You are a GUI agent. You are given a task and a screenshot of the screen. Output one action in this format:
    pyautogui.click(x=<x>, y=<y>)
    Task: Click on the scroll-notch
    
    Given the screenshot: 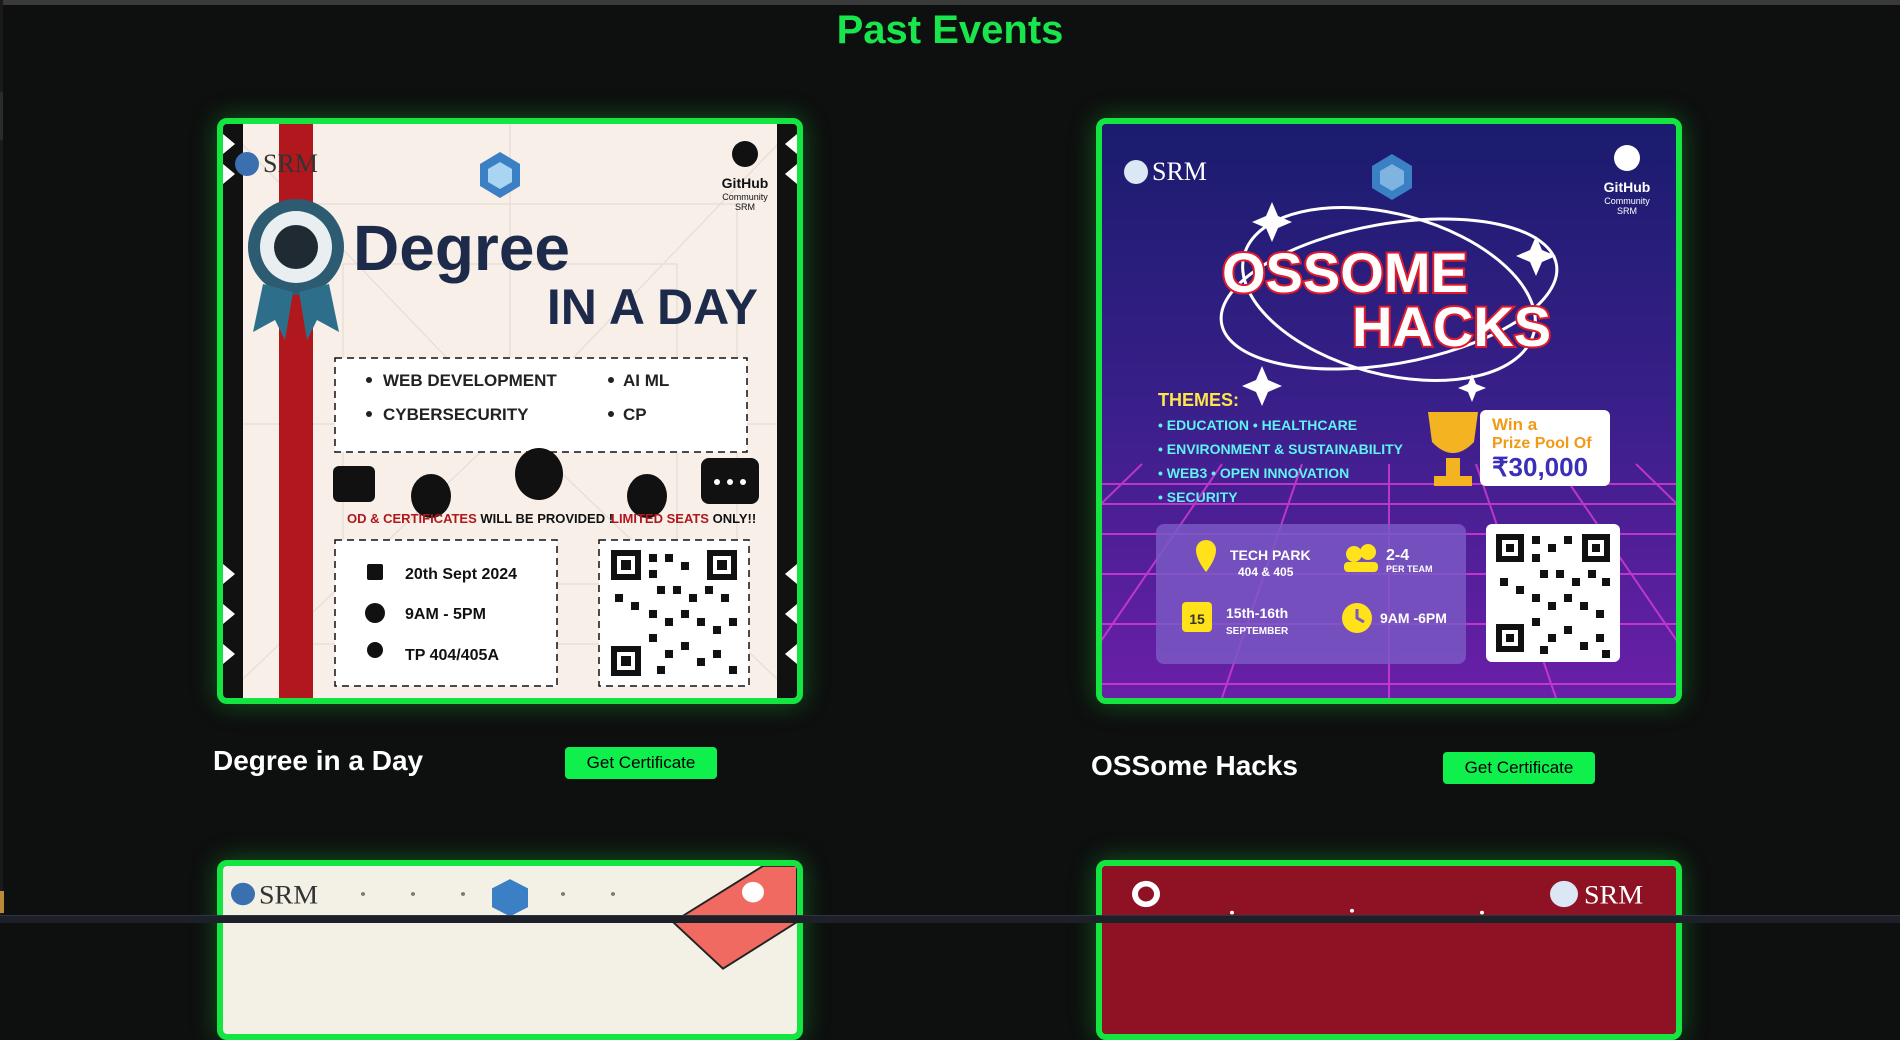 What is the action you would take?
    pyautogui.click(x=1, y=116)
    